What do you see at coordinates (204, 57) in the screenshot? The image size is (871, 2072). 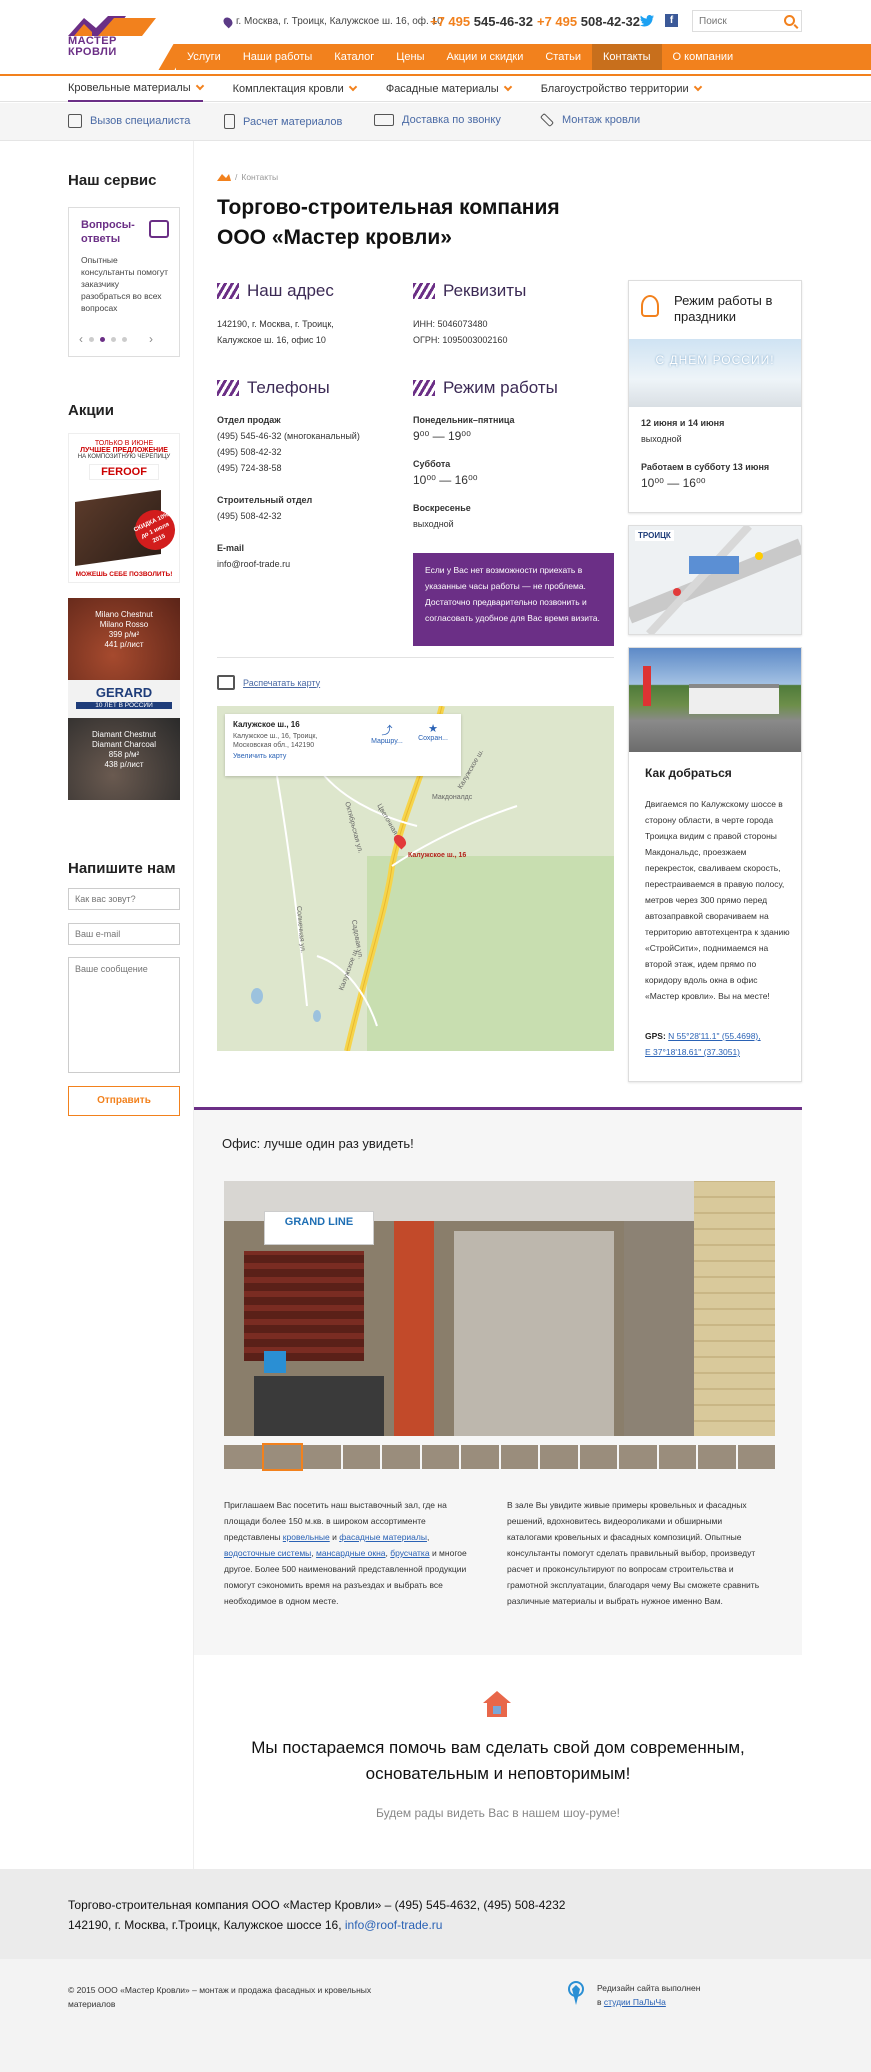 I see `nav-item-services: Услуги` at bounding box center [204, 57].